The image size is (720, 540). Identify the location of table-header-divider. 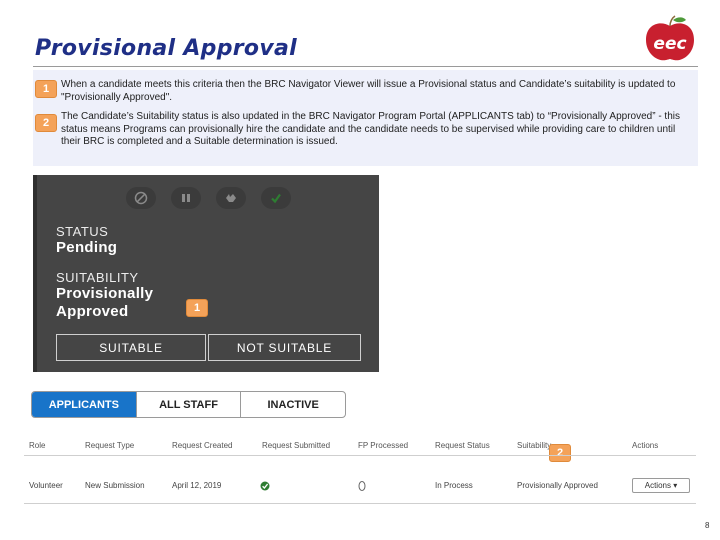
(360, 455).